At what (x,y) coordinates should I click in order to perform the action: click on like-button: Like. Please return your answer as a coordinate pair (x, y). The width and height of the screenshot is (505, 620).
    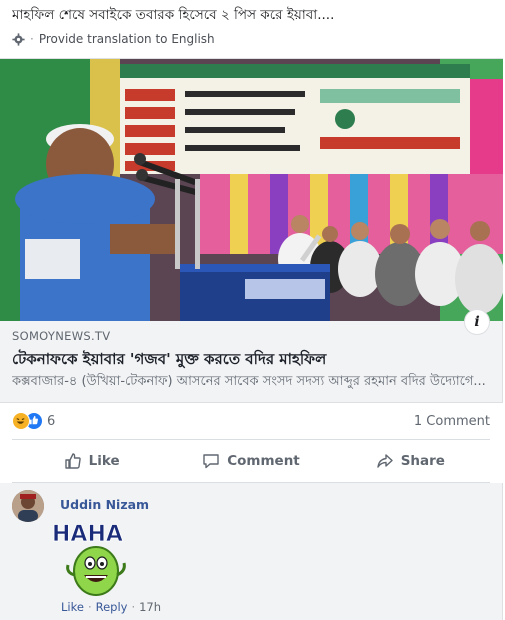
    Looking at the image, I should click on (91, 461).